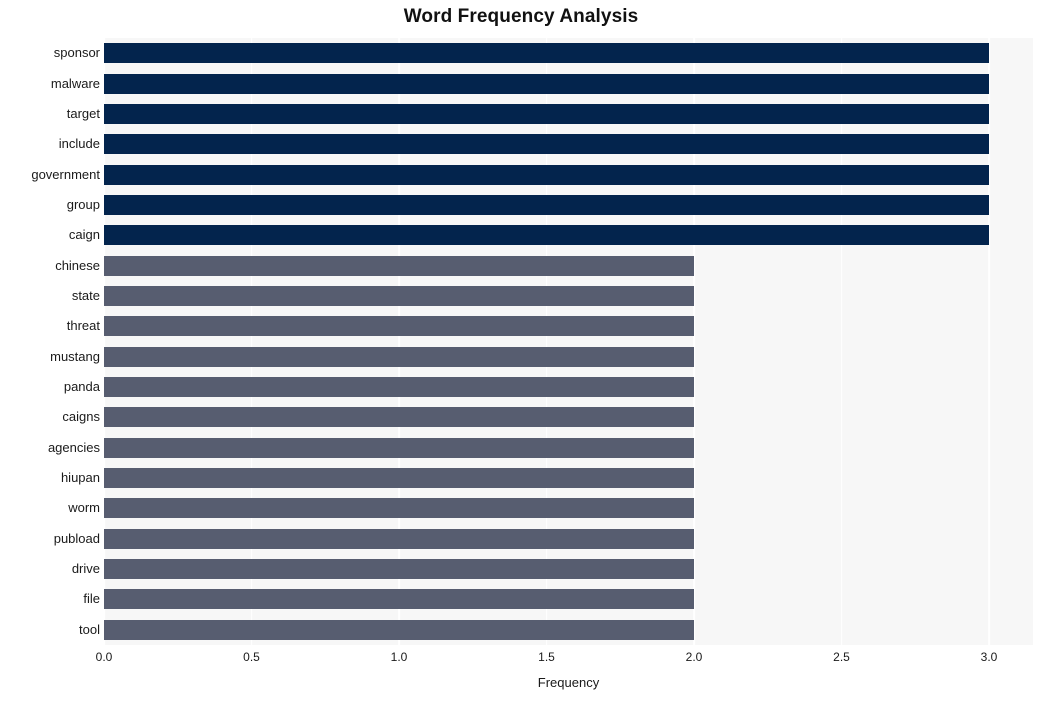  Describe the element at coordinates (83, 326) in the screenshot. I see `y-tick-label-threat: threat` at that location.